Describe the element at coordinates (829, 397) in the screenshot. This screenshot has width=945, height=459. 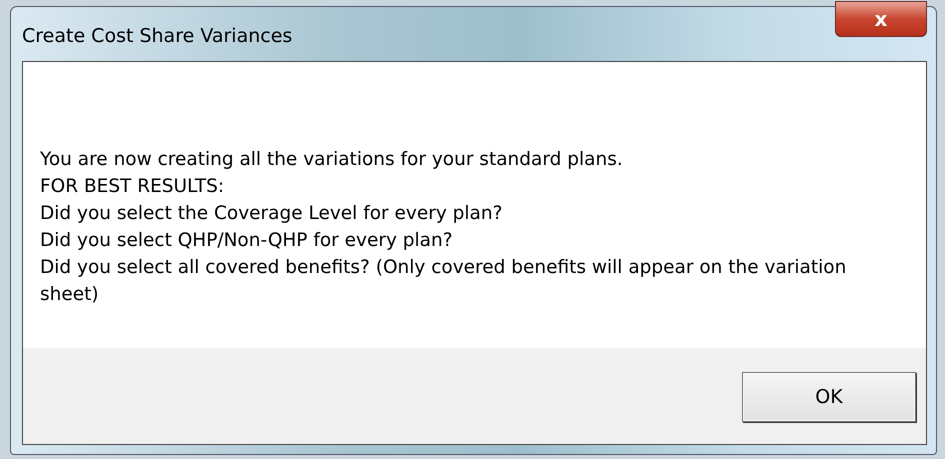
I see `ok-button: OK` at that location.